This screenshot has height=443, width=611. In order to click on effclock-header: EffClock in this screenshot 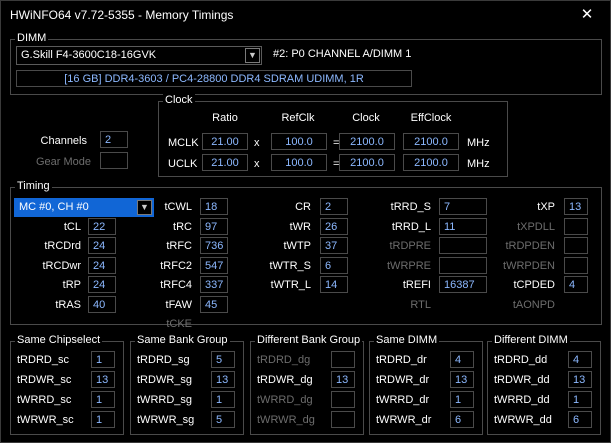, I will do `click(431, 118)`.